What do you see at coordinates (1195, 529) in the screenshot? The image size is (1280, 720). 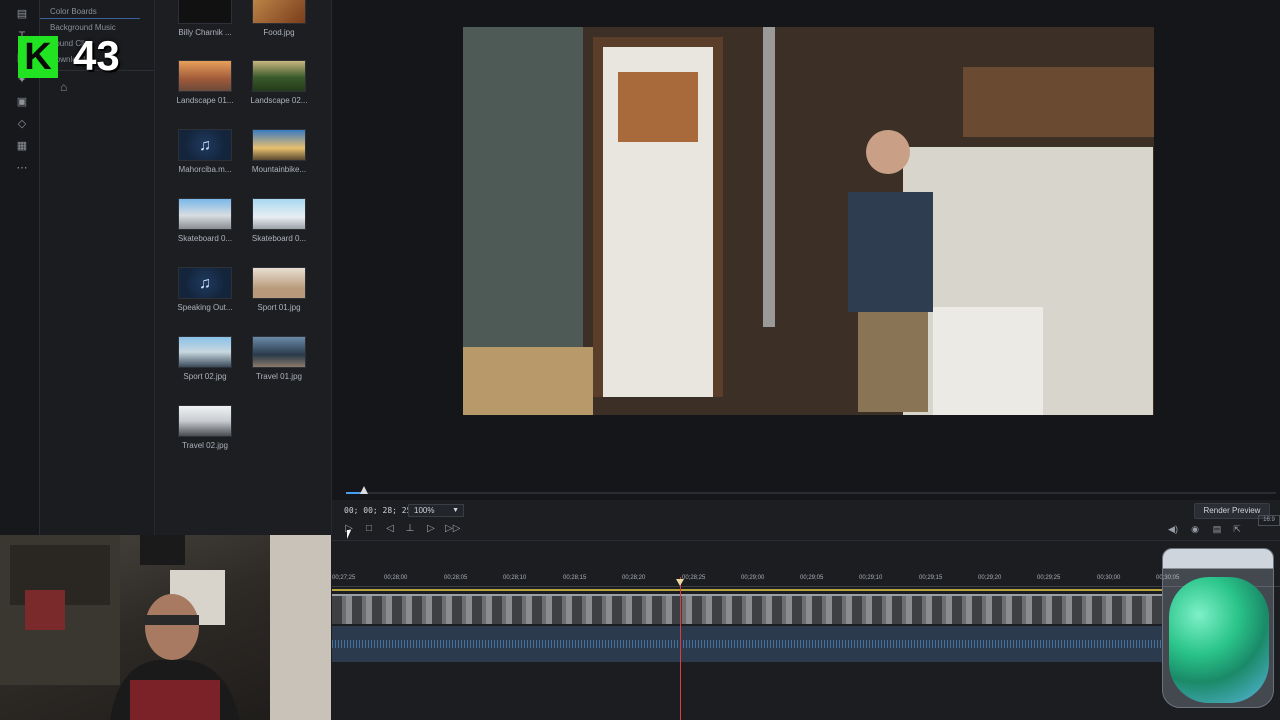 I see `snapshot-icon: ◉` at bounding box center [1195, 529].